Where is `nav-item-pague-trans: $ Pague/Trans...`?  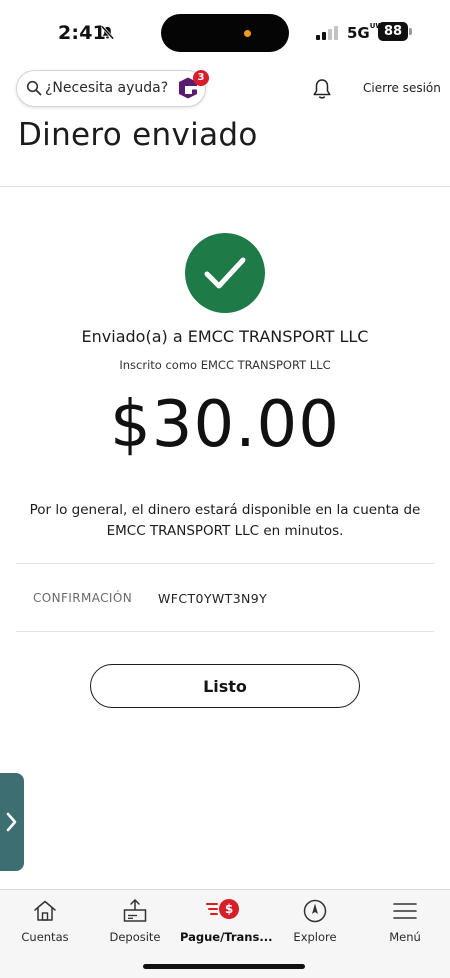 nav-item-pague-trans: $ Pague/Trans... is located at coordinates (226, 926).